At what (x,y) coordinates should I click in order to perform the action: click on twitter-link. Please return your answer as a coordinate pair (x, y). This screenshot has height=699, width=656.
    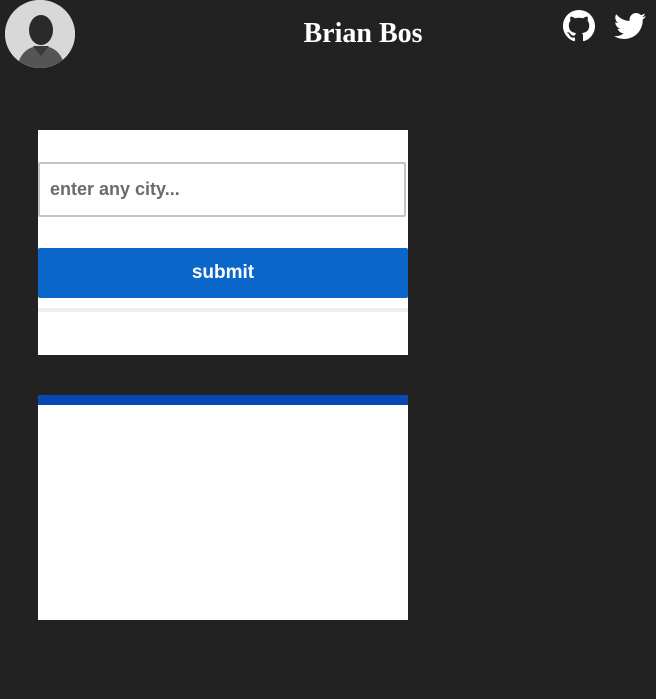
    Looking at the image, I should click on (630, 26).